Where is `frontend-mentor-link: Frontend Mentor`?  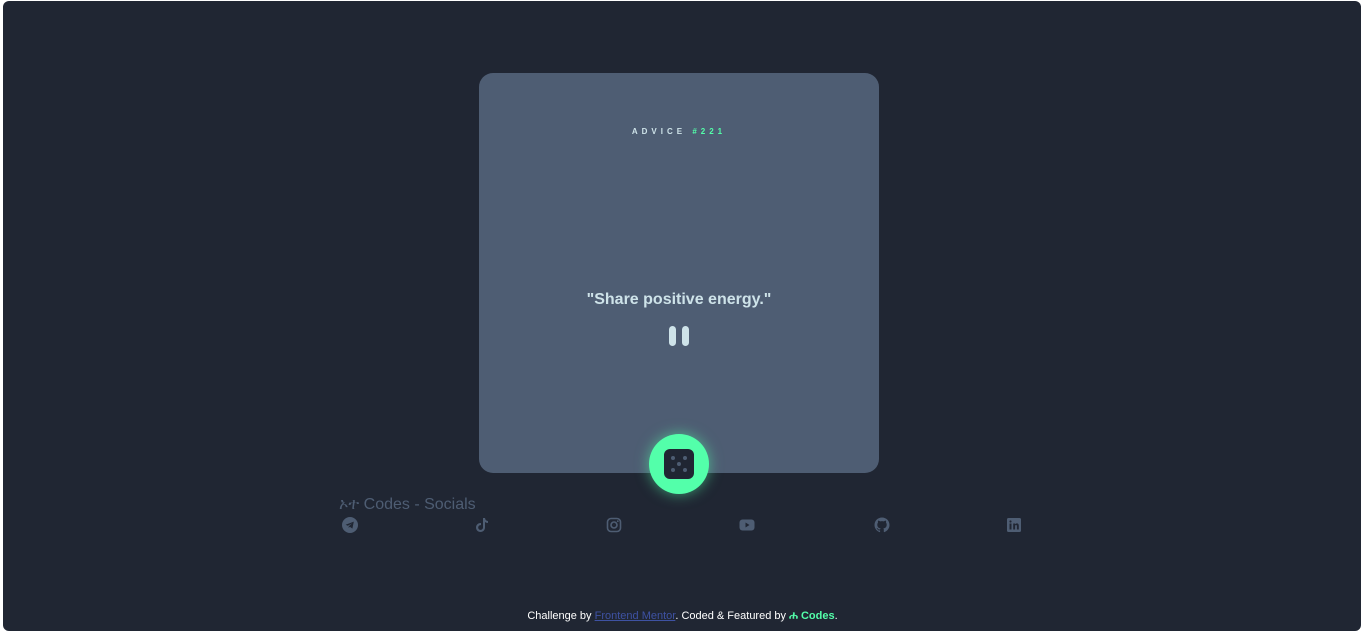
frontend-mentor-link: Frontend Mentor is located at coordinates (635, 616).